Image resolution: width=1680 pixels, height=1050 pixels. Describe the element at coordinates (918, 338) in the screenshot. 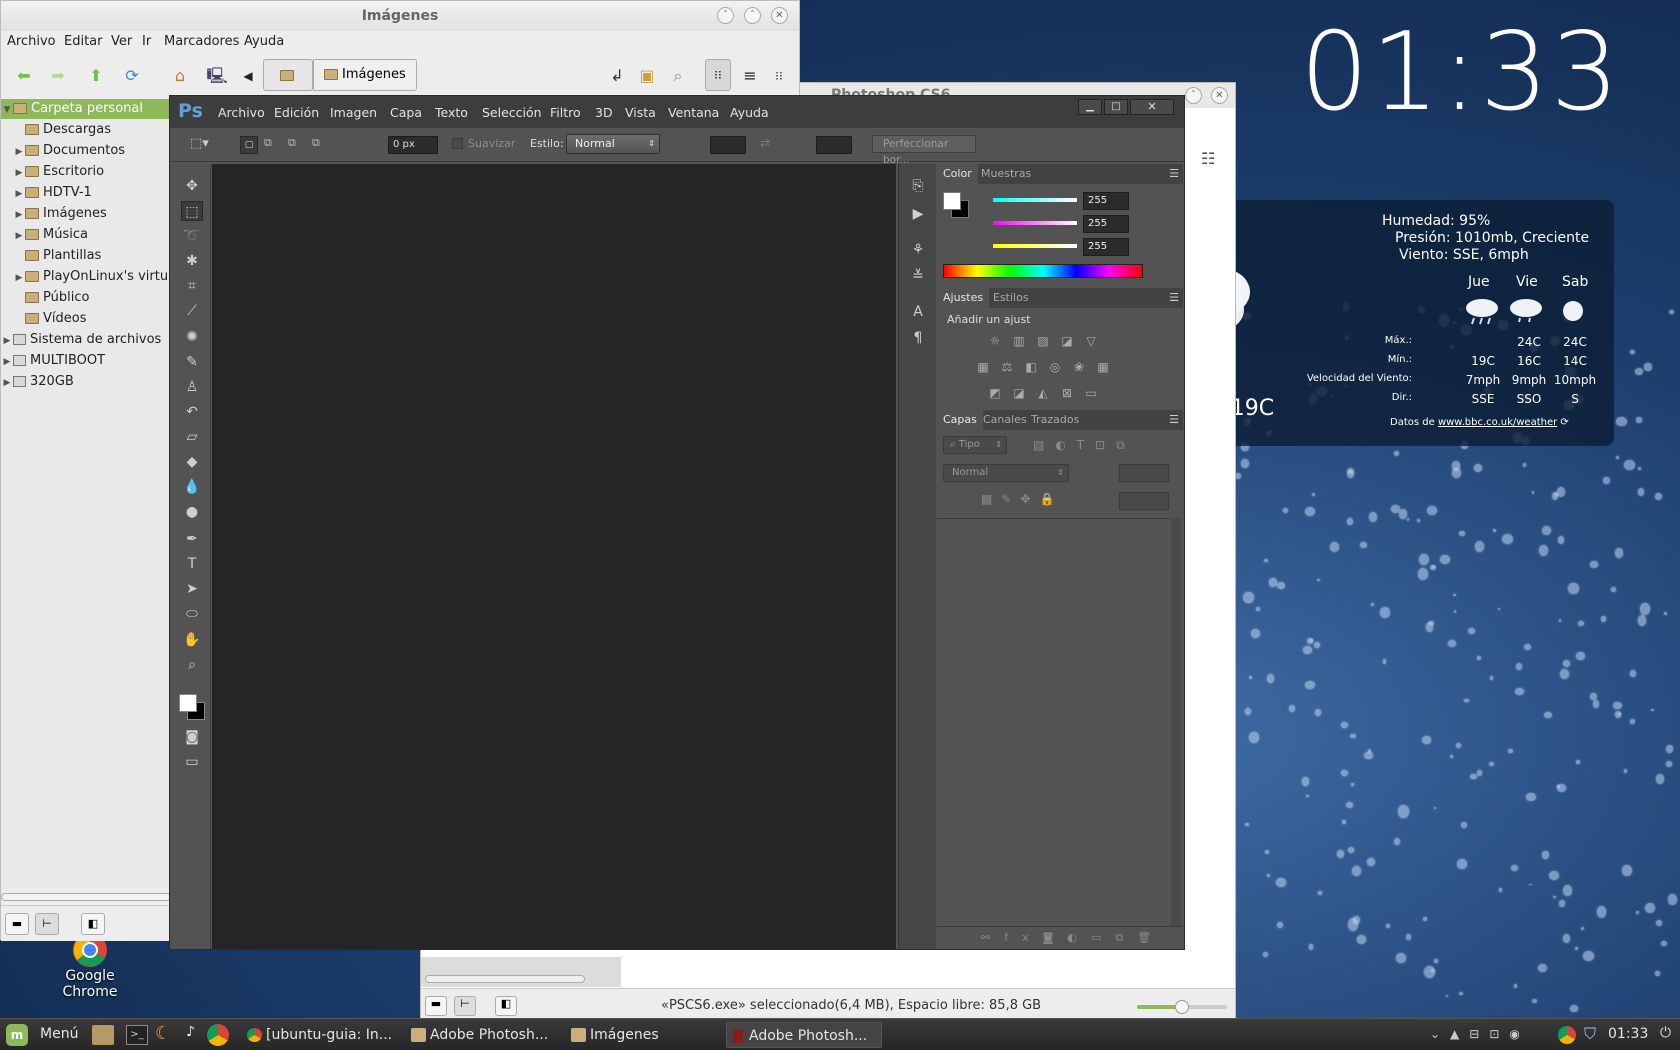

I see `paragraph-panel-icon: ¶` at that location.